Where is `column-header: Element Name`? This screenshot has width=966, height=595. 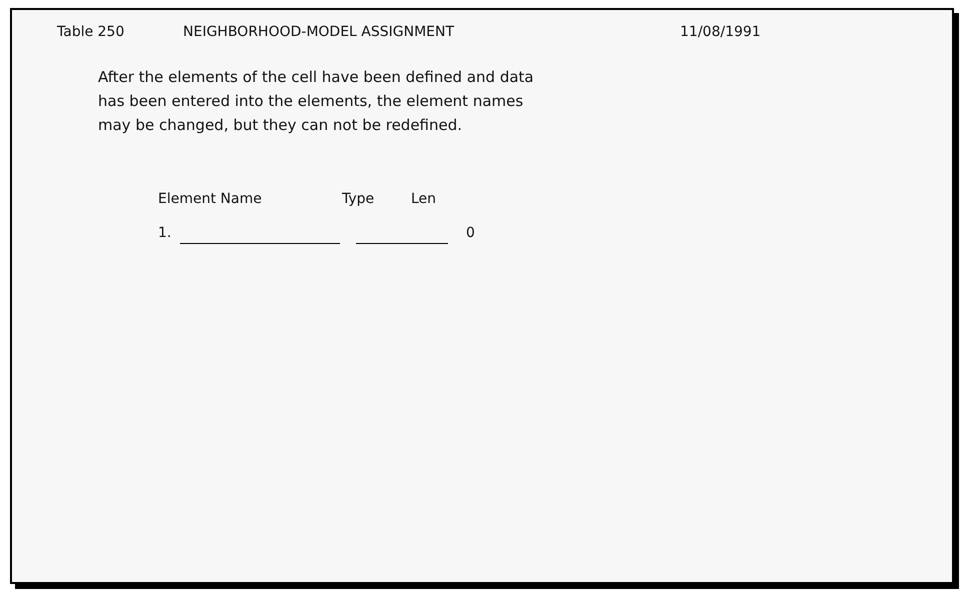
column-header: Element Name is located at coordinates (210, 199).